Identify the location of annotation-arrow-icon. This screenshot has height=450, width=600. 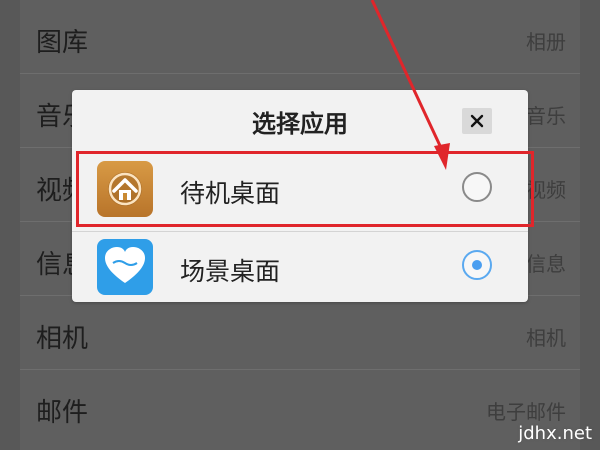
(410, 85).